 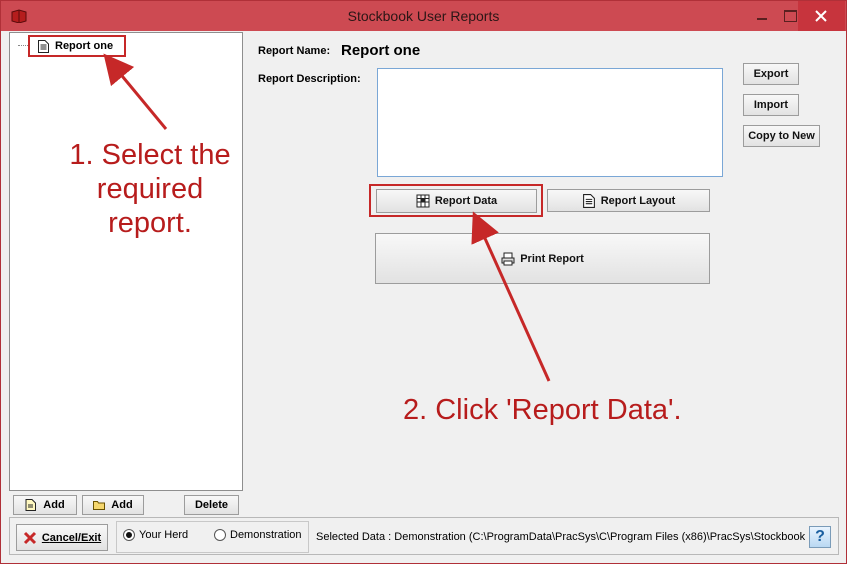 What do you see at coordinates (511, 296) in the screenshot?
I see `arrow-to-report-data` at bounding box center [511, 296].